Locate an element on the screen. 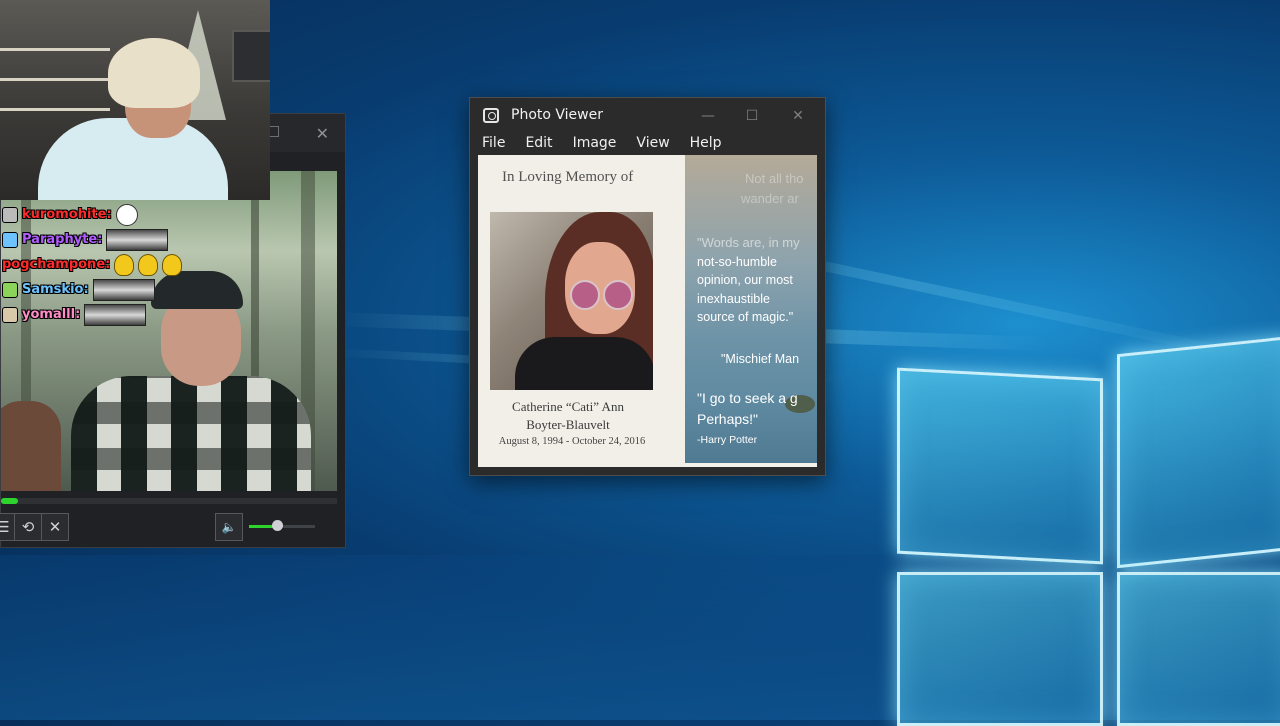  webcam-overlay is located at coordinates (135, 100).